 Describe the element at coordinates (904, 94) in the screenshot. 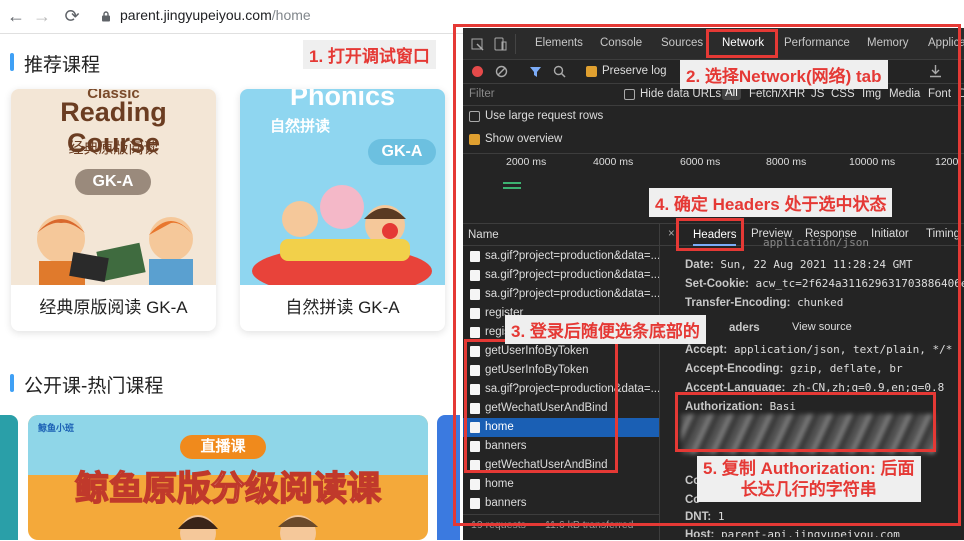

I see `filter-media: Media` at that location.